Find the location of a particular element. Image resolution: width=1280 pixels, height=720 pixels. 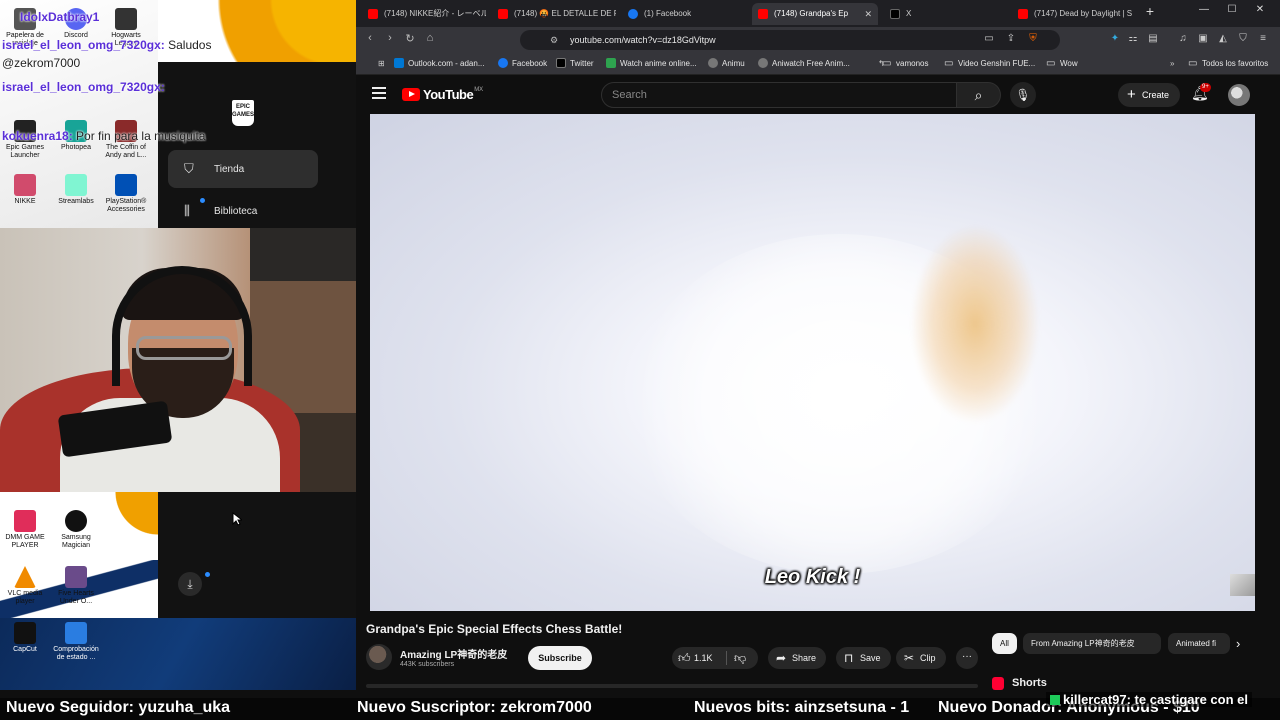

wallet-icon: ▣ is located at coordinates (1203, 38).